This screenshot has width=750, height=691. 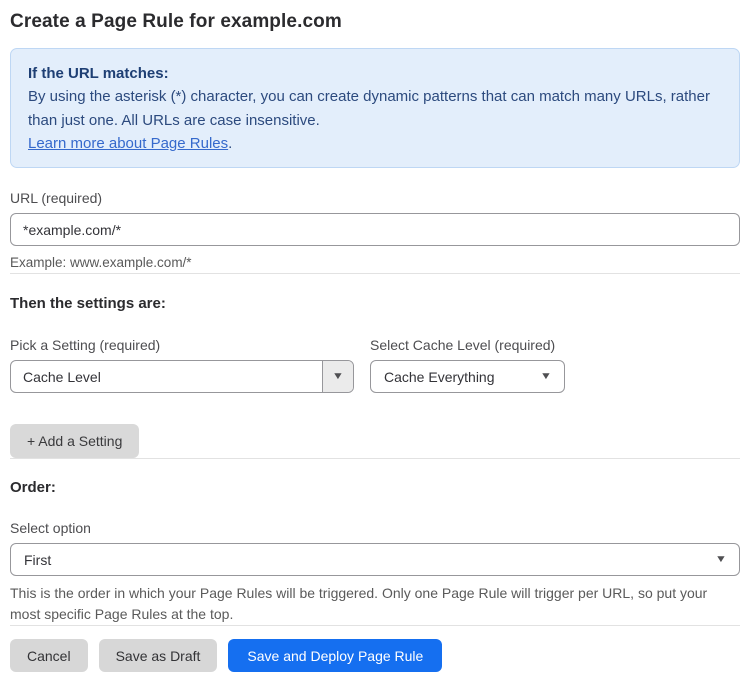 I want to click on setting-picker-value: Cache Level, so click(x=62, y=376).